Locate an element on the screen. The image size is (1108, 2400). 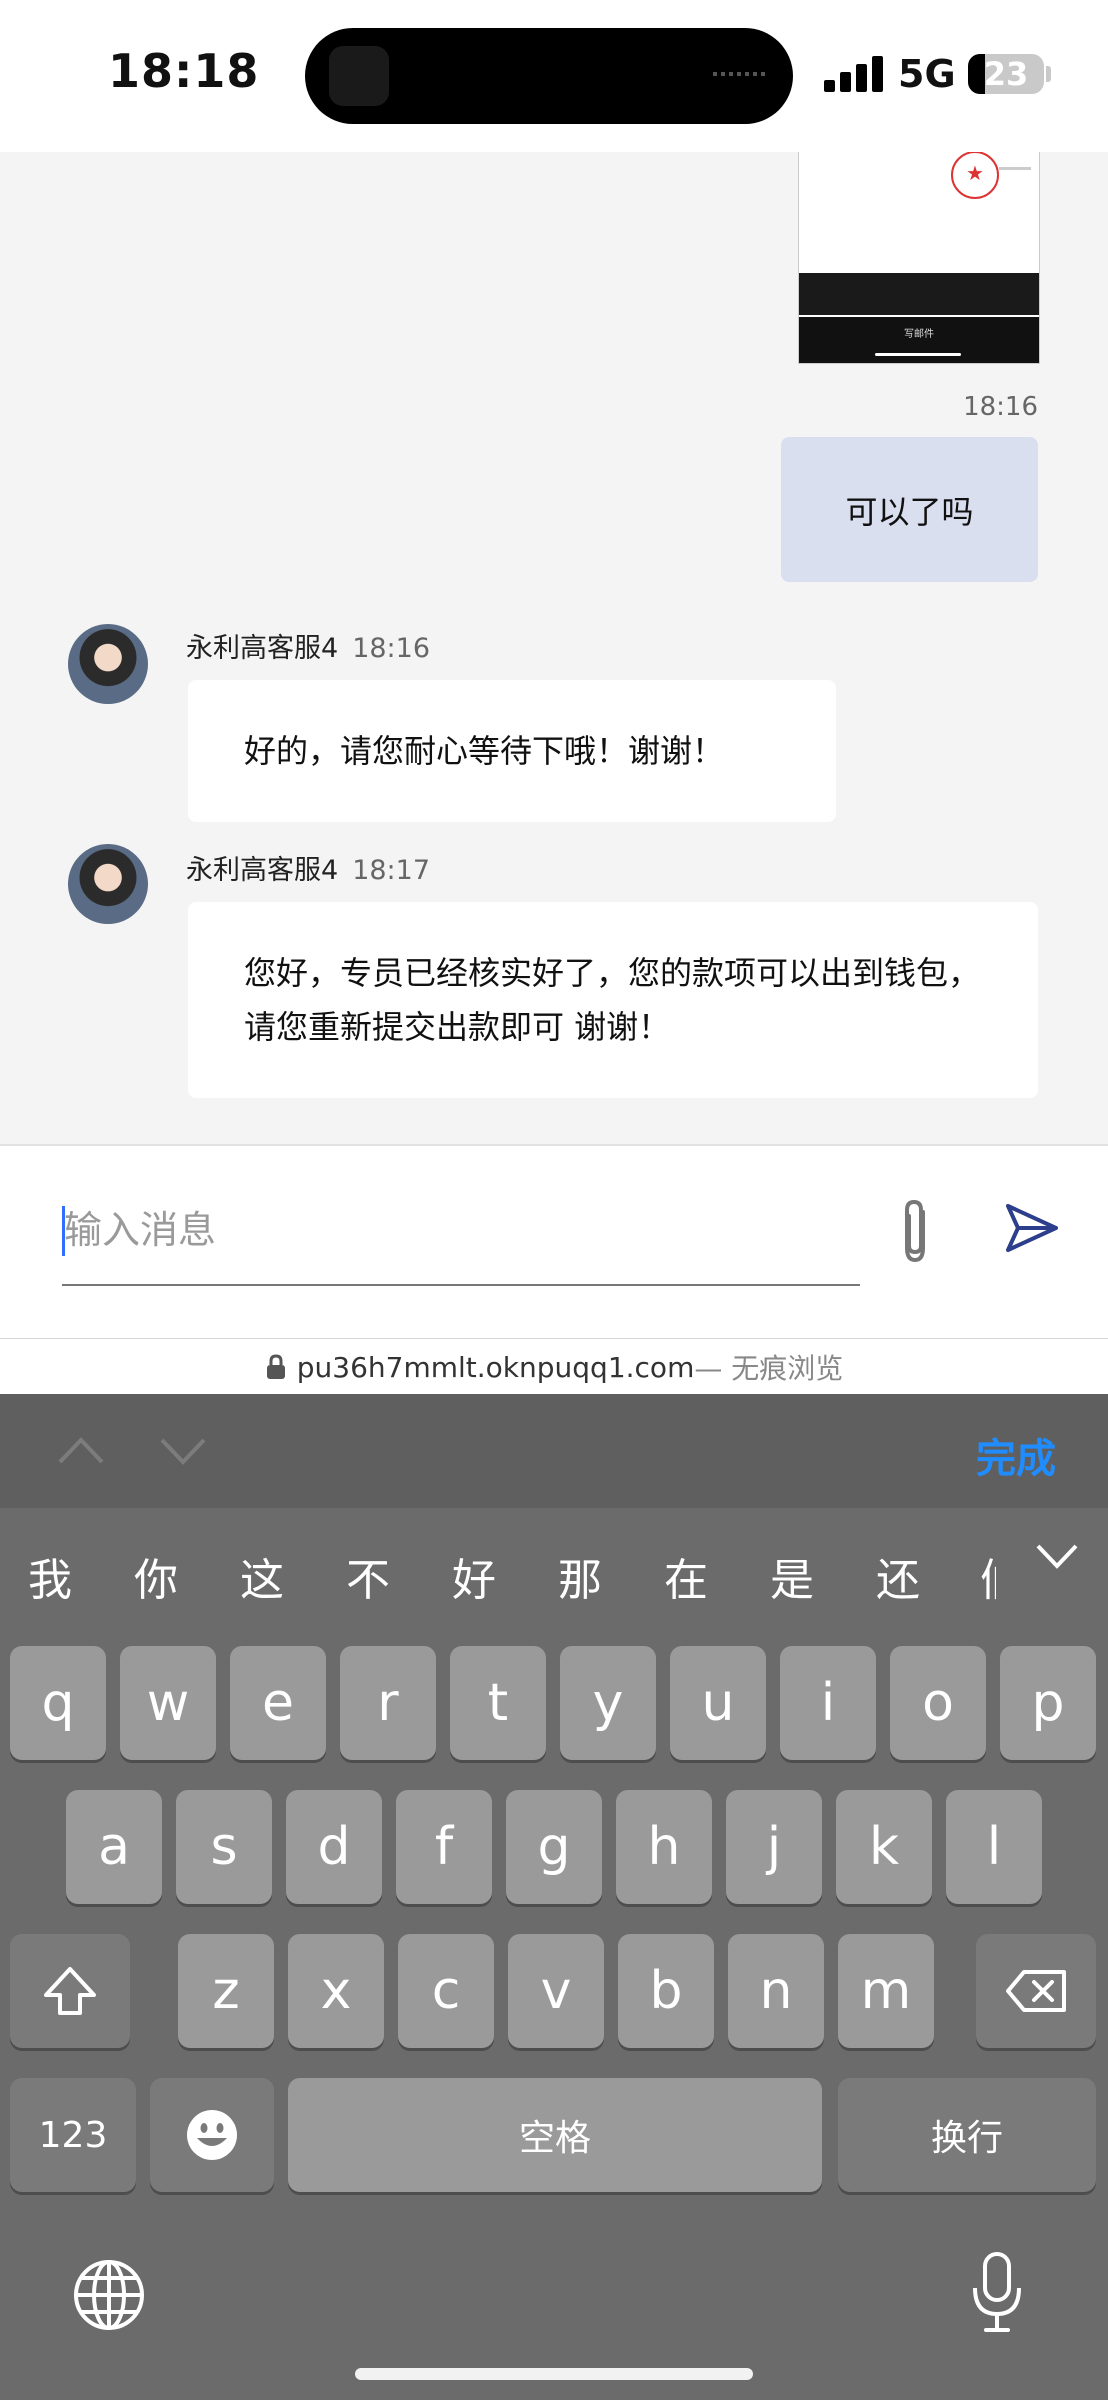
key-y: y is located at coordinates (608, 1703).